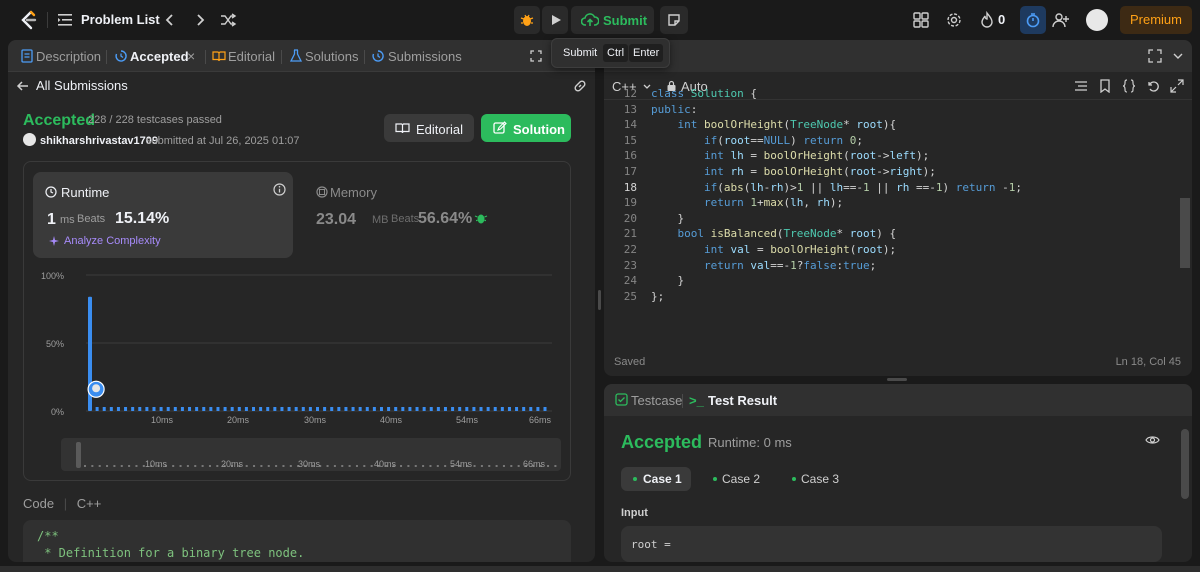 This screenshot has width=1200, height=572. Describe the element at coordinates (898, 95) in the screenshot. I see `code-line: 12 class Solution {` at that location.